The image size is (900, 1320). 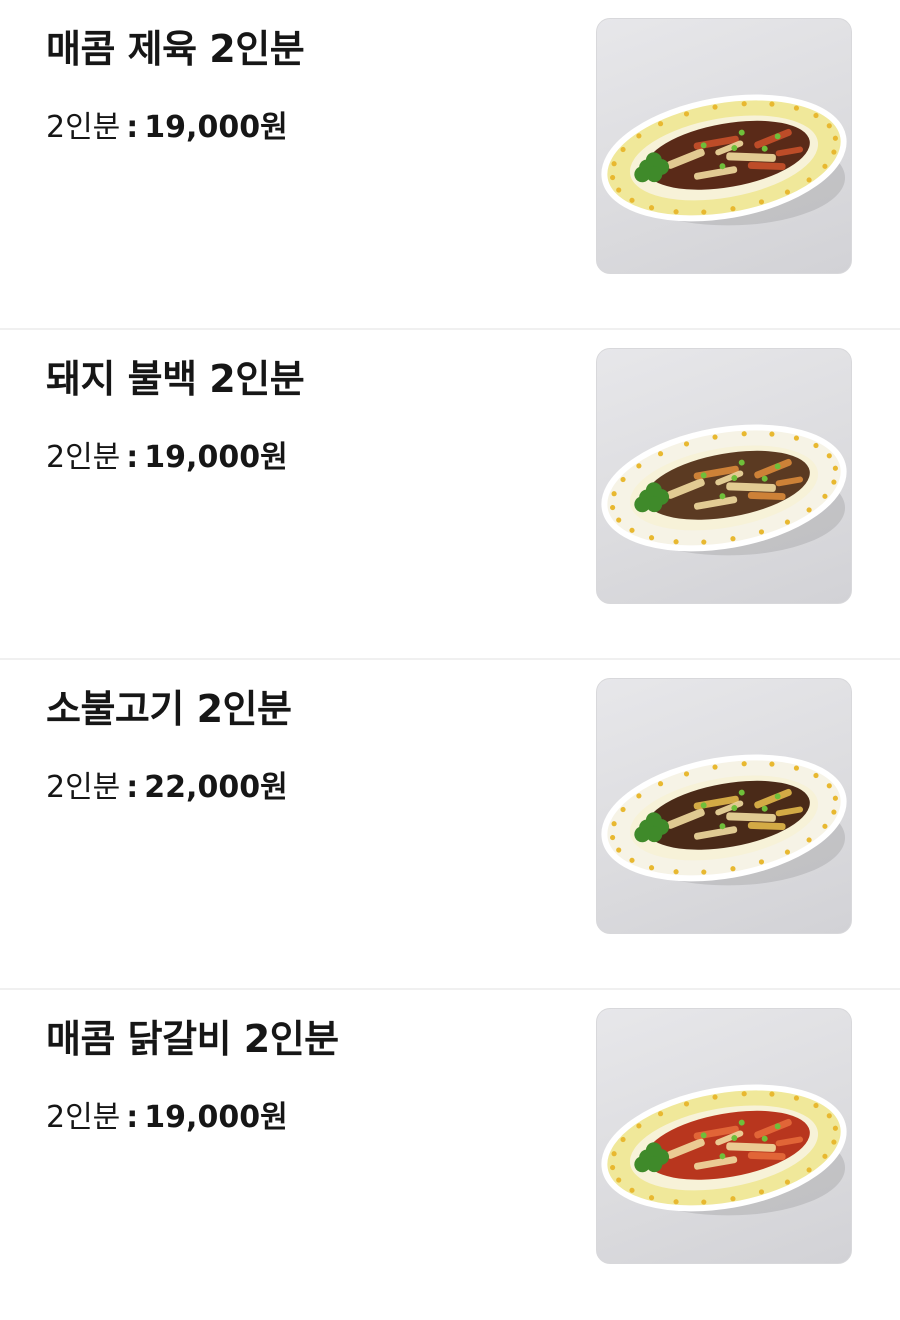 I want to click on menu-item-price-line: 2인분:22,000원, so click(x=167, y=788).